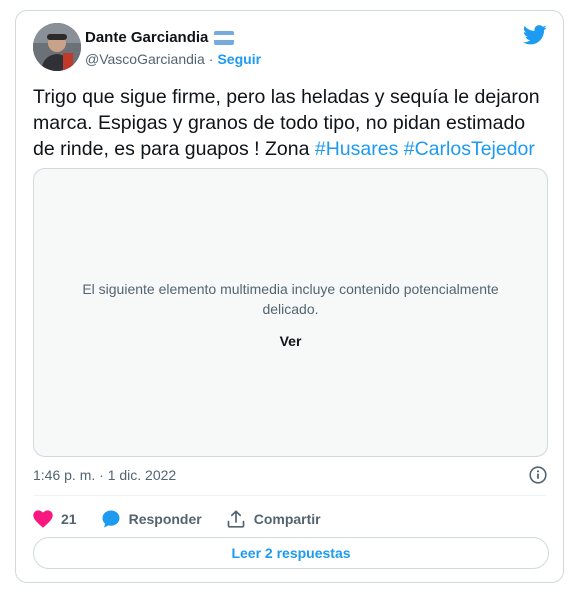 The image size is (578, 593). I want to click on heart-icon, so click(43, 519).